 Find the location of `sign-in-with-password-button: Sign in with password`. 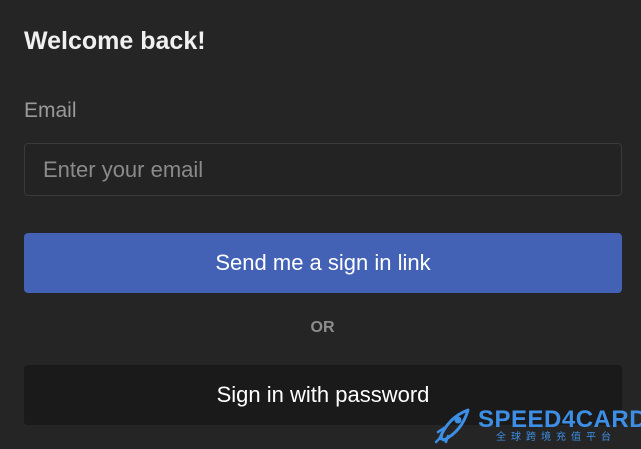

sign-in-with-password-button: Sign in with password is located at coordinates (323, 395).